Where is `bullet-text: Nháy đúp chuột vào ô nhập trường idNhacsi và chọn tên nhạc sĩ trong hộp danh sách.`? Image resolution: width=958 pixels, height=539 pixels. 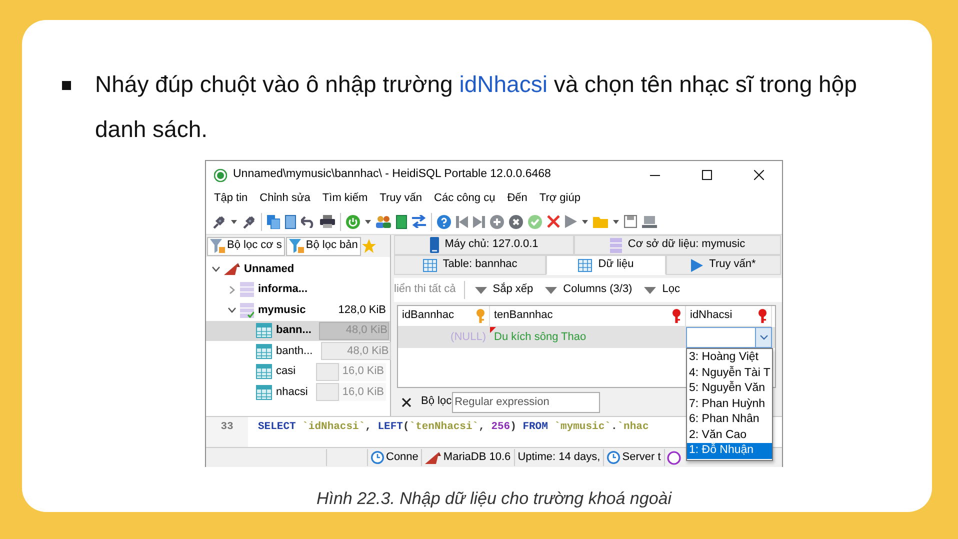 bullet-text: Nháy đúp chuột vào ô nhập trường idNhacsi và chọn tên nhạc sĩ trong hộp danh sách. is located at coordinates (476, 107).